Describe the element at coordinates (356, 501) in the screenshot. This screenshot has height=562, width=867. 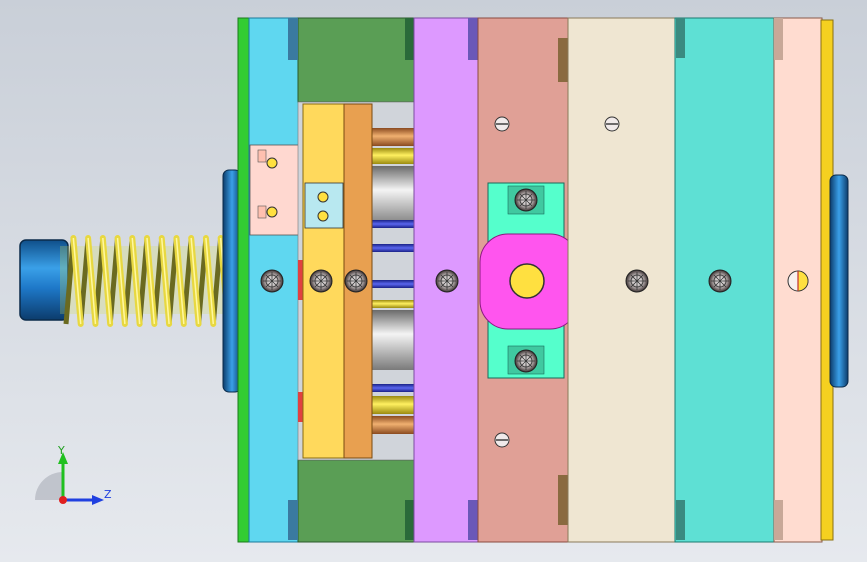
I see `spacer-block-bottom` at that location.